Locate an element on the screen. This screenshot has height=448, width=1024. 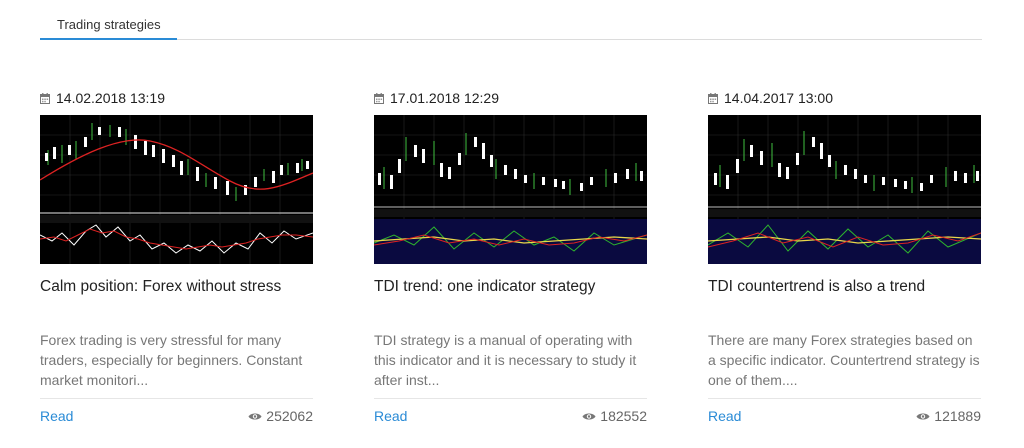
view-count: 252062 is located at coordinates (280, 416).